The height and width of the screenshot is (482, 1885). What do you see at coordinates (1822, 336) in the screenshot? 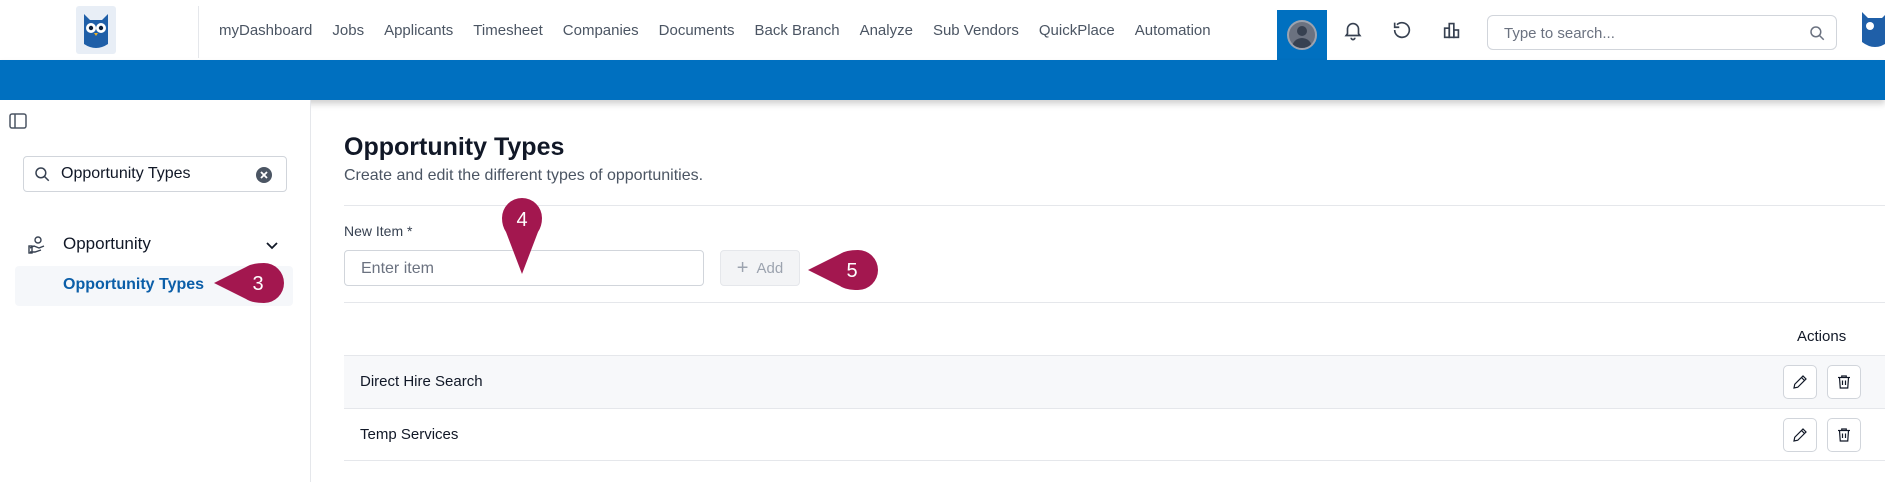
I see `actions-column-header: Actions` at bounding box center [1822, 336].